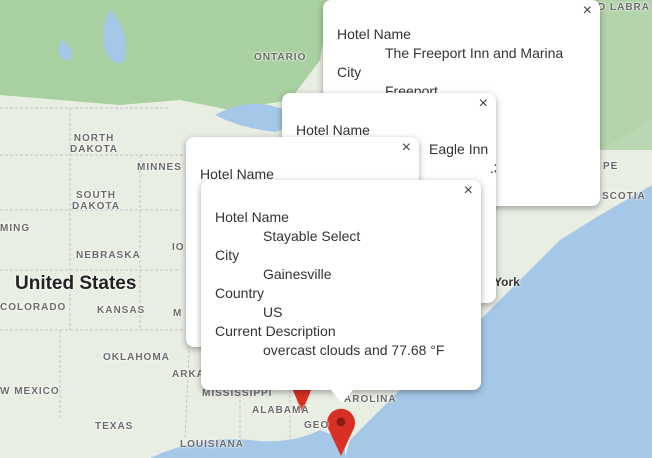 The height and width of the screenshot is (458, 652). I want to click on label-colorado: COLORADO, so click(33, 307).